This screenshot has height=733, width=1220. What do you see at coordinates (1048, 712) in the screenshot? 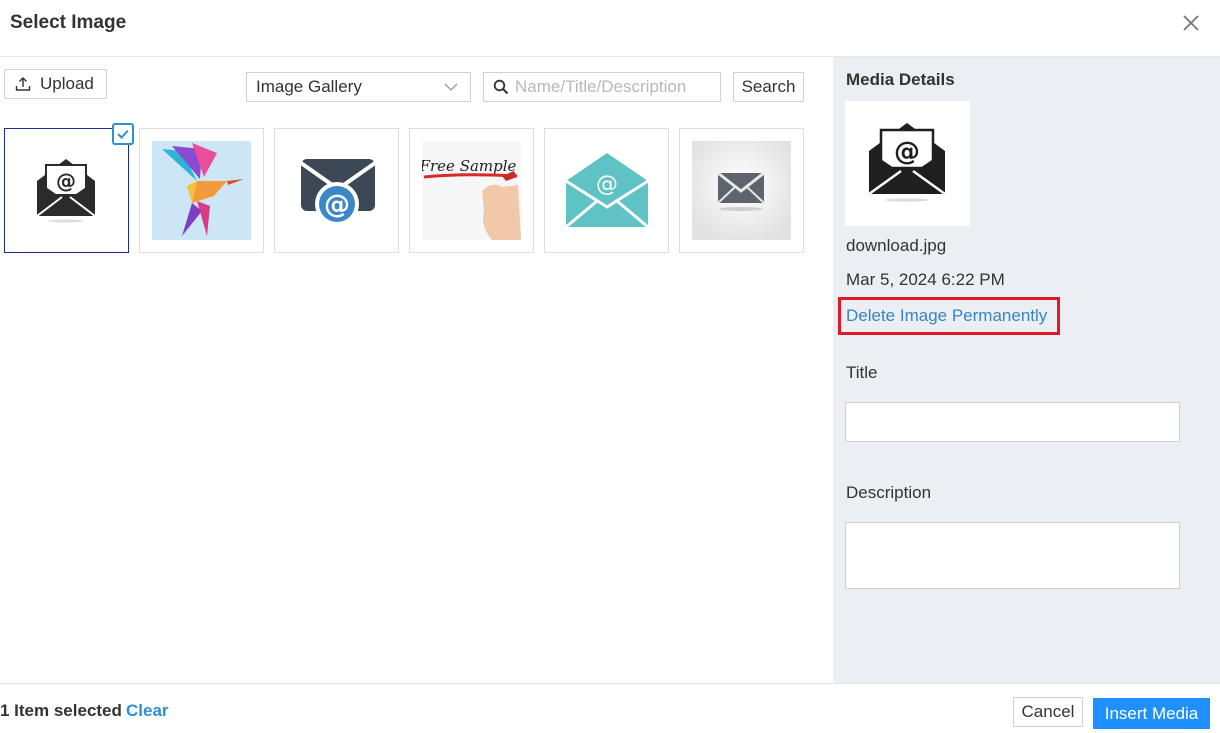
I see `cancel-button: Cancel` at bounding box center [1048, 712].